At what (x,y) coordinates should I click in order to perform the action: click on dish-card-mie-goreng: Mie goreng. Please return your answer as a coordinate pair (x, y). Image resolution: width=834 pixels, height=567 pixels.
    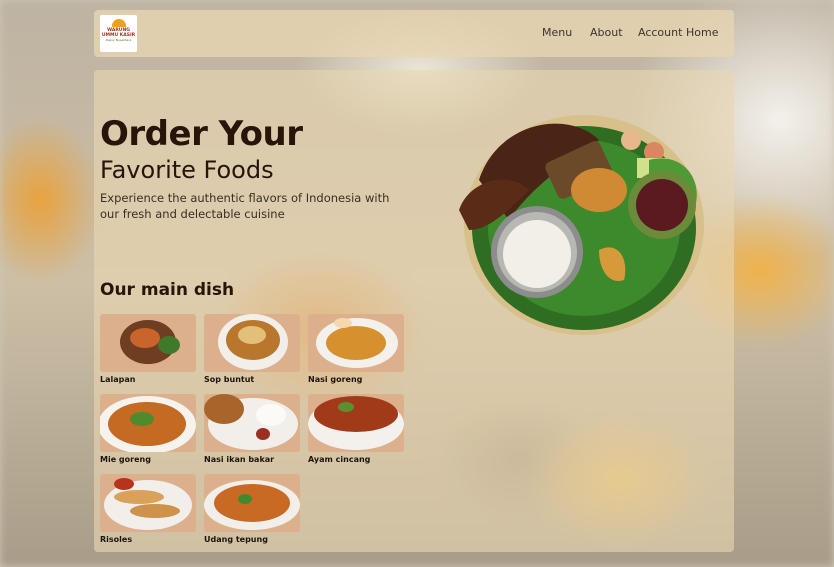
    Looking at the image, I should click on (148, 429).